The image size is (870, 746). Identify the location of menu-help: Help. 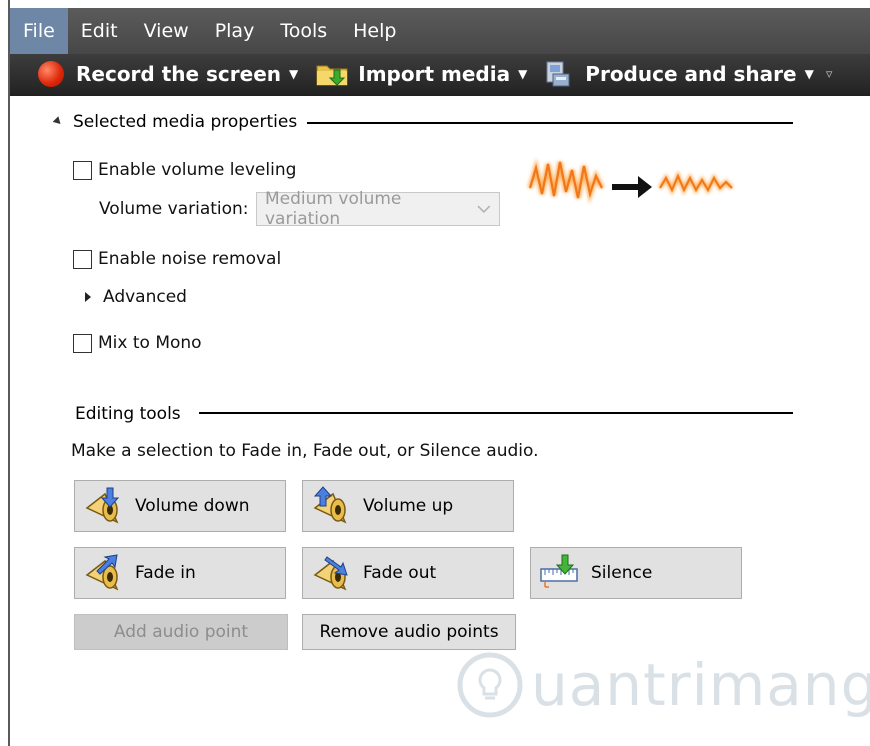
(374, 31).